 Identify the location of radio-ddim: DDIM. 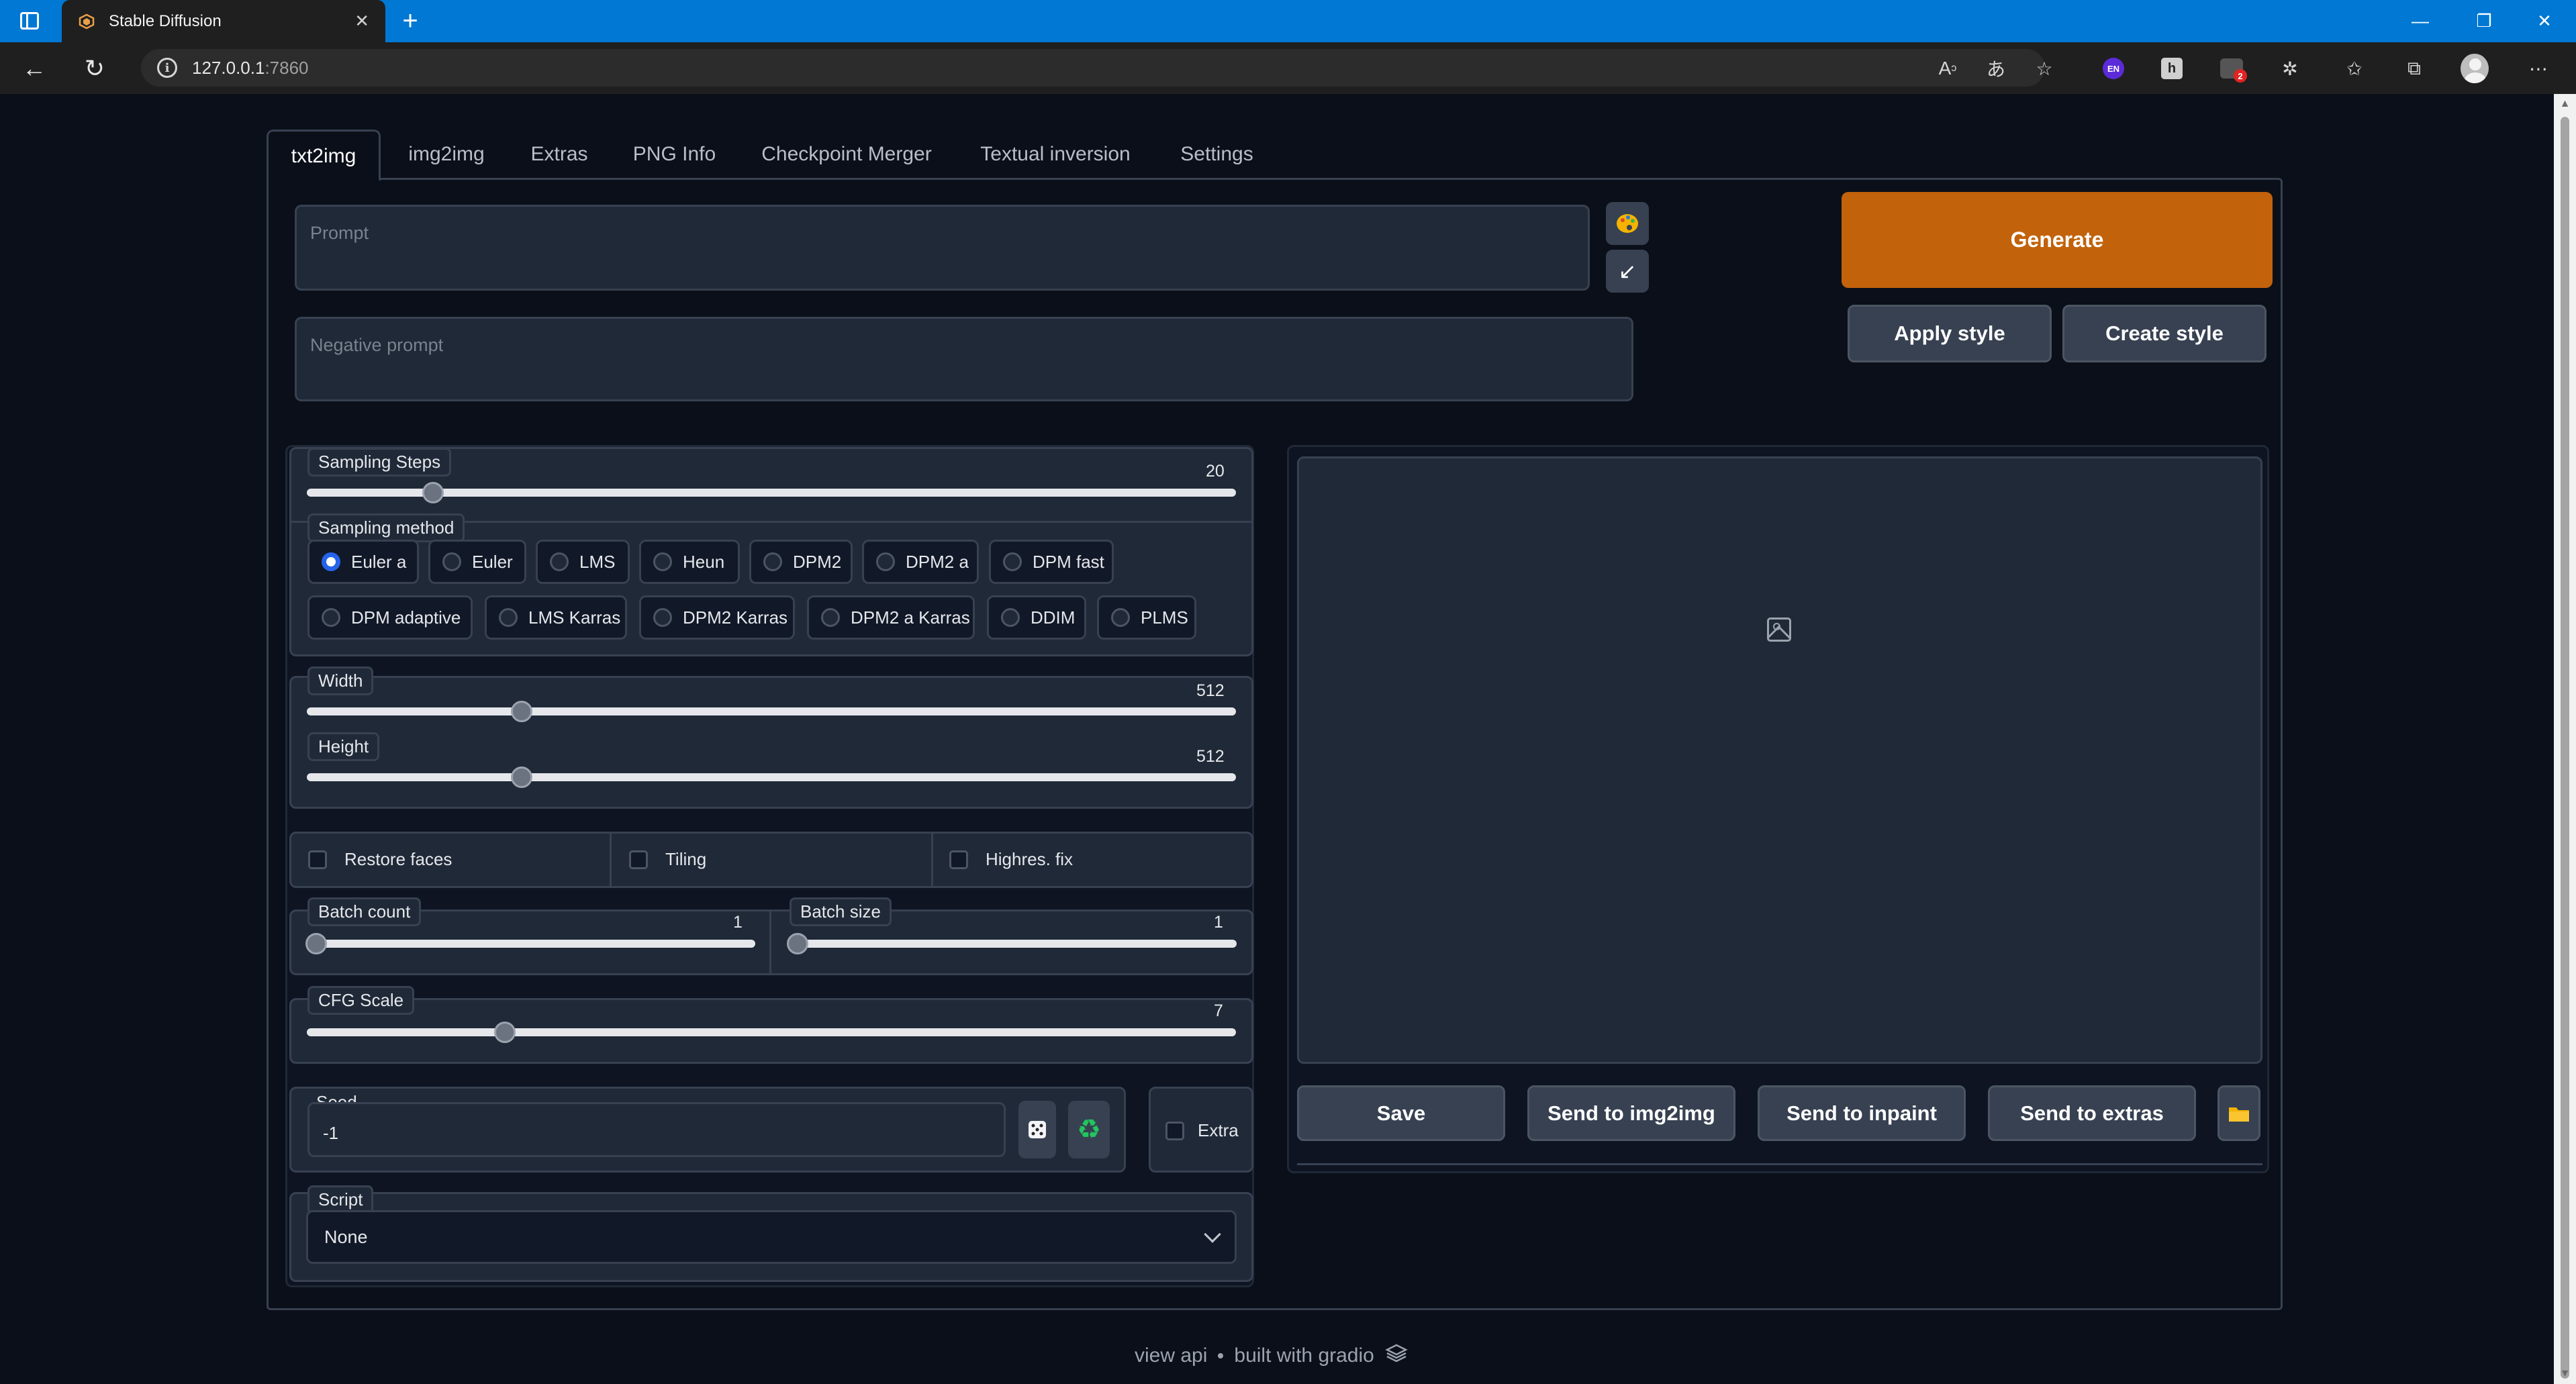
(1036, 617).